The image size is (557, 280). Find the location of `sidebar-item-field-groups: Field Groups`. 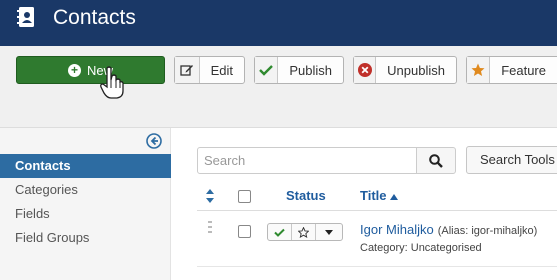

sidebar-item-field-groups: Field Groups is located at coordinates (85, 238).